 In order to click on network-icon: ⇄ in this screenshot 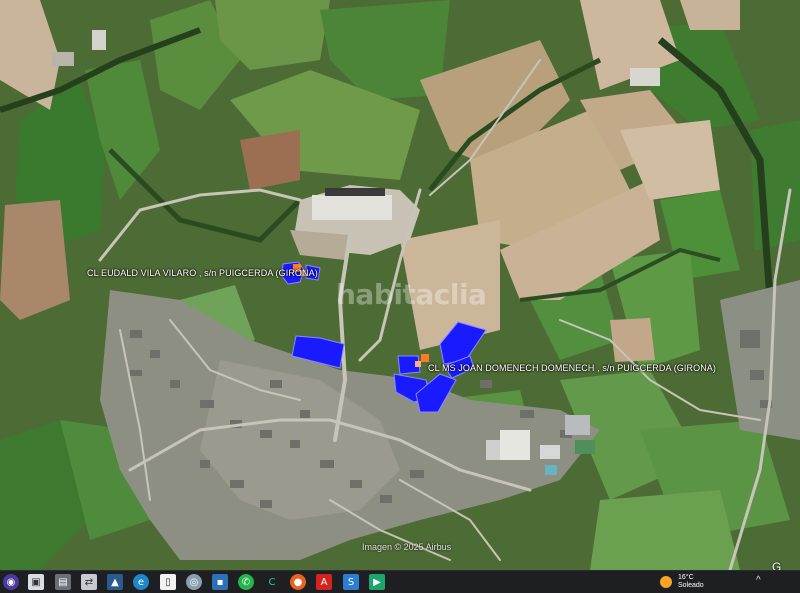, I will do `click(89, 582)`.